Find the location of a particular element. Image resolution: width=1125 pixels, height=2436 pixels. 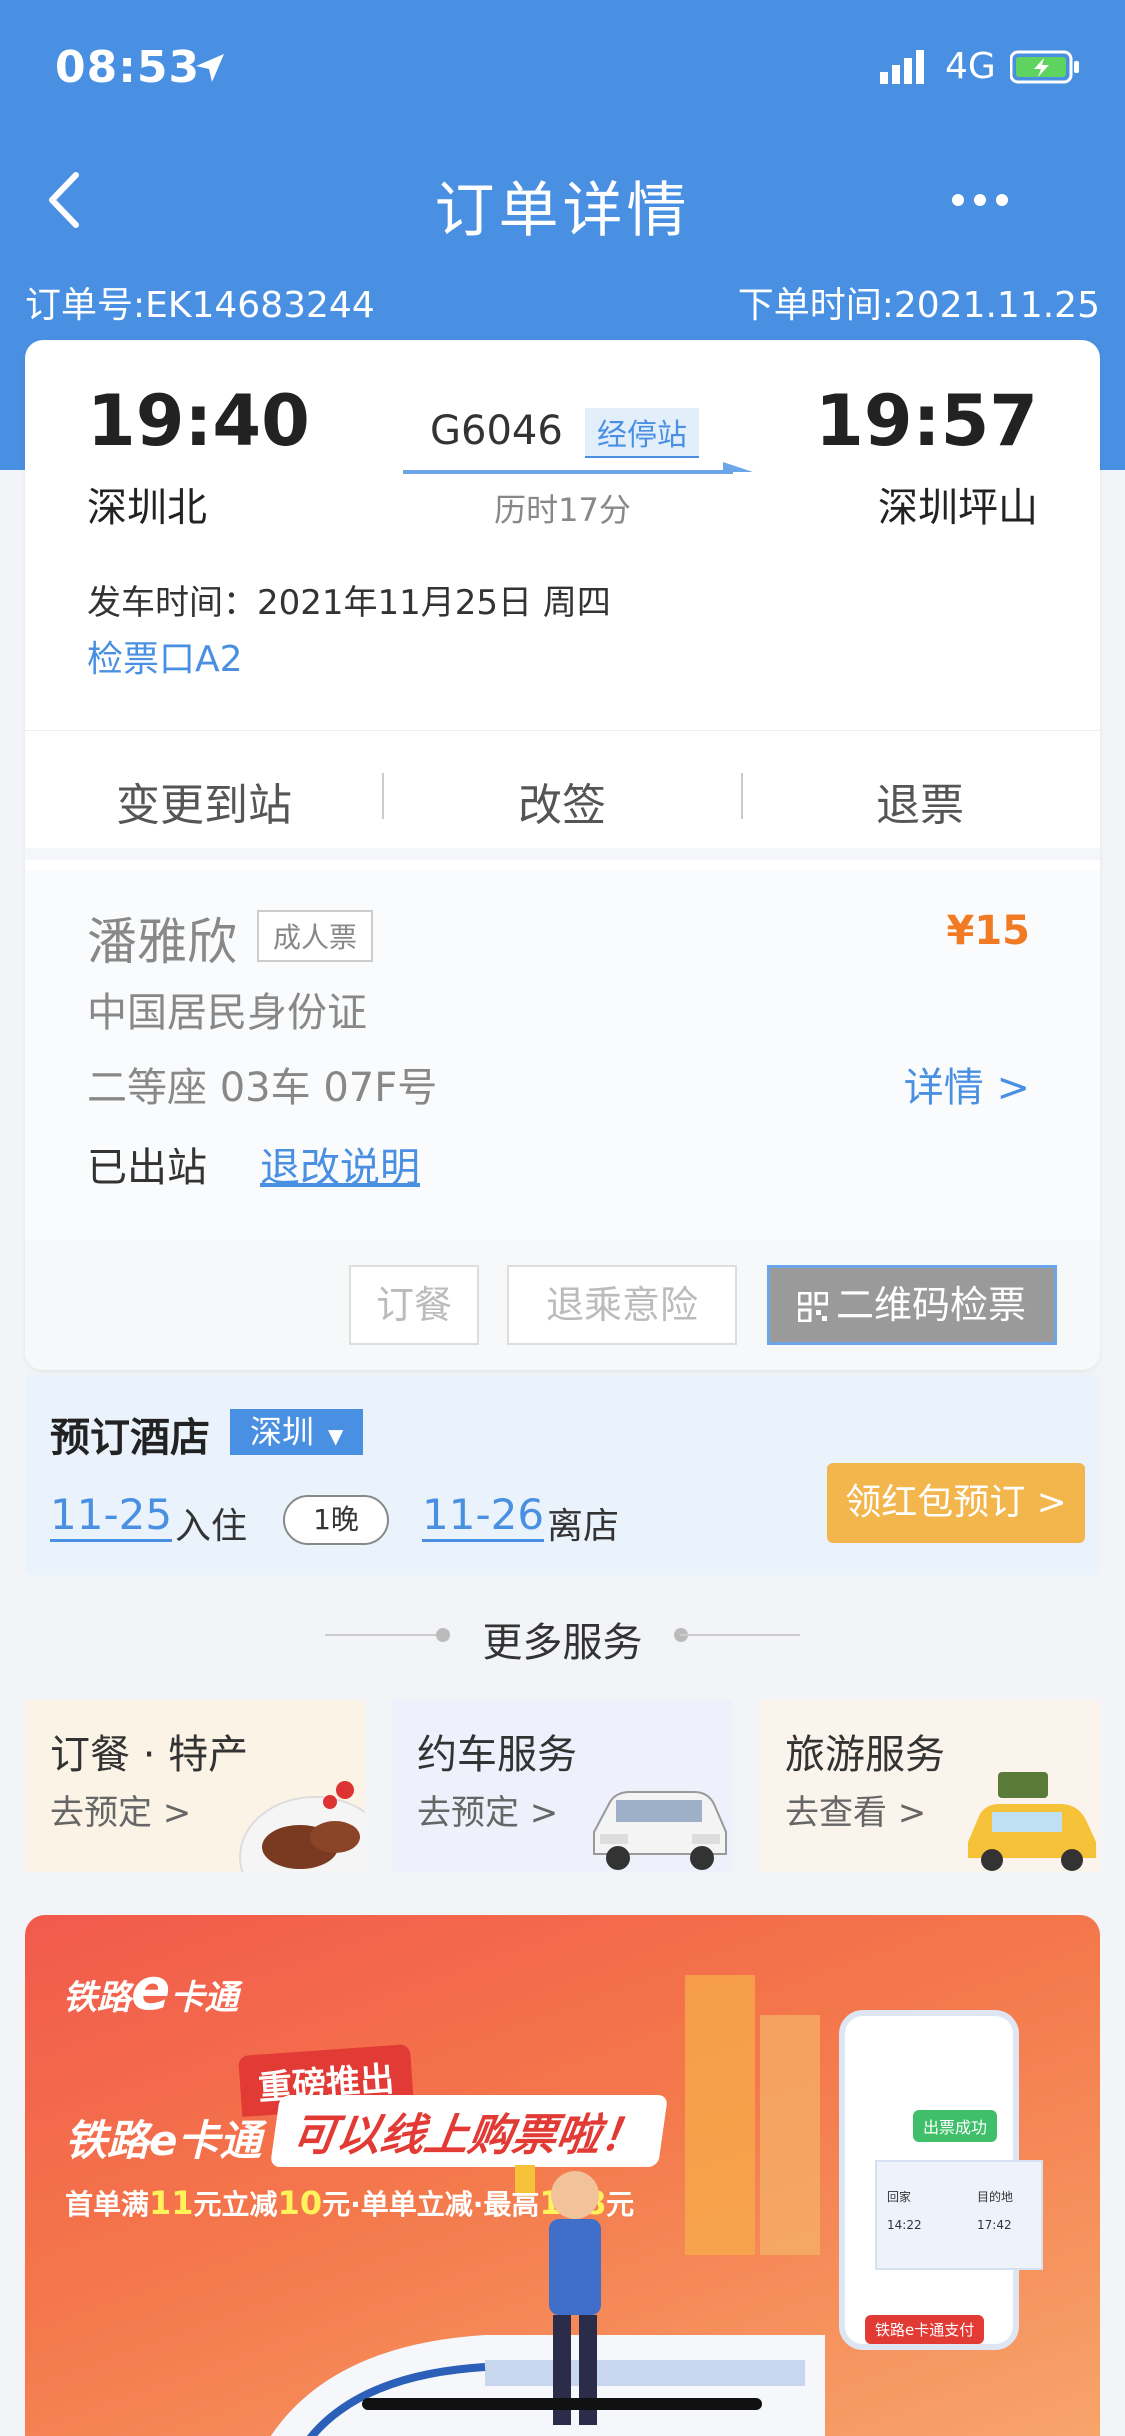

depart-date: 发车时间：2021年11月25日 周四 is located at coordinates (349, 603).